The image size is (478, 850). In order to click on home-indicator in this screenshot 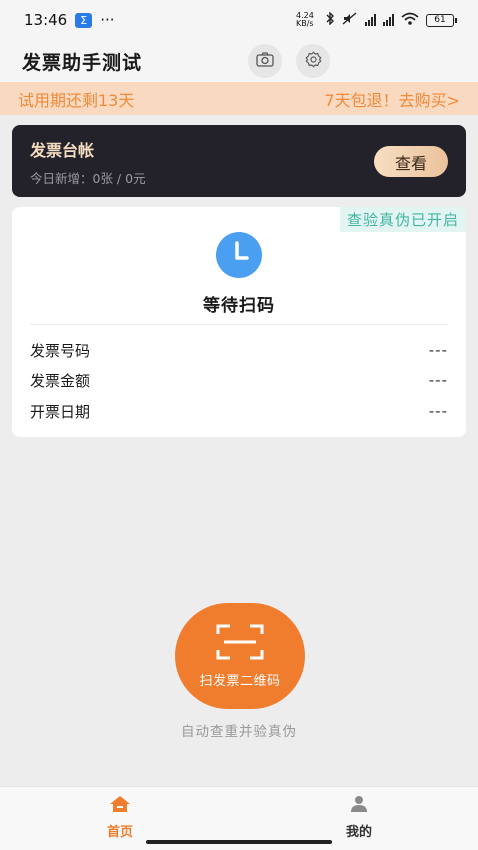, I will do `click(239, 842)`.